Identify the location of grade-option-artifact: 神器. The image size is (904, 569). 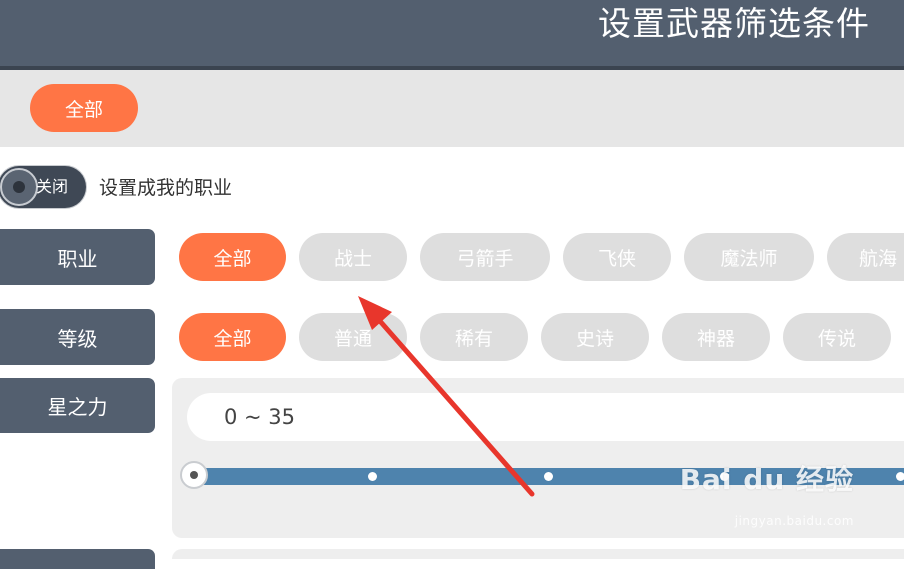
(716, 337).